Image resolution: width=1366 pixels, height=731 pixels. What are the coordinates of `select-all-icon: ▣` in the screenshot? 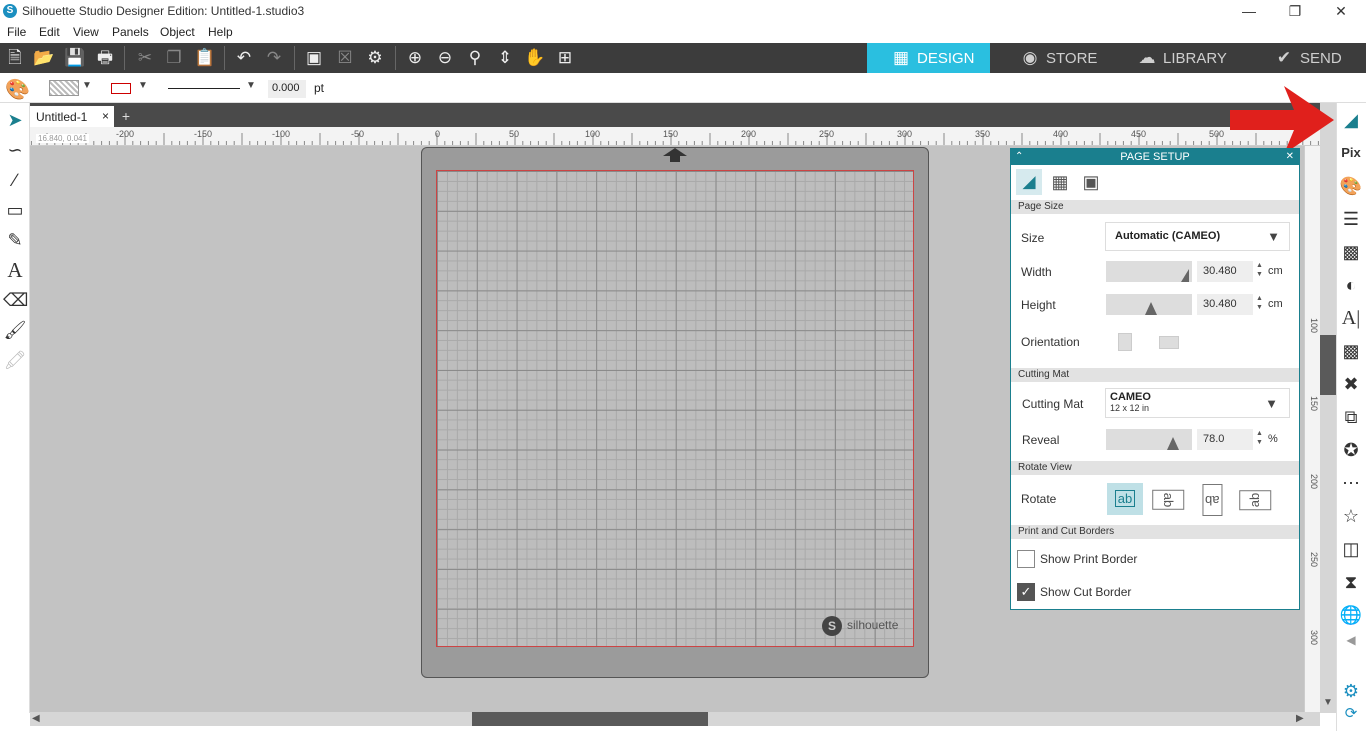 It's located at (314, 58).